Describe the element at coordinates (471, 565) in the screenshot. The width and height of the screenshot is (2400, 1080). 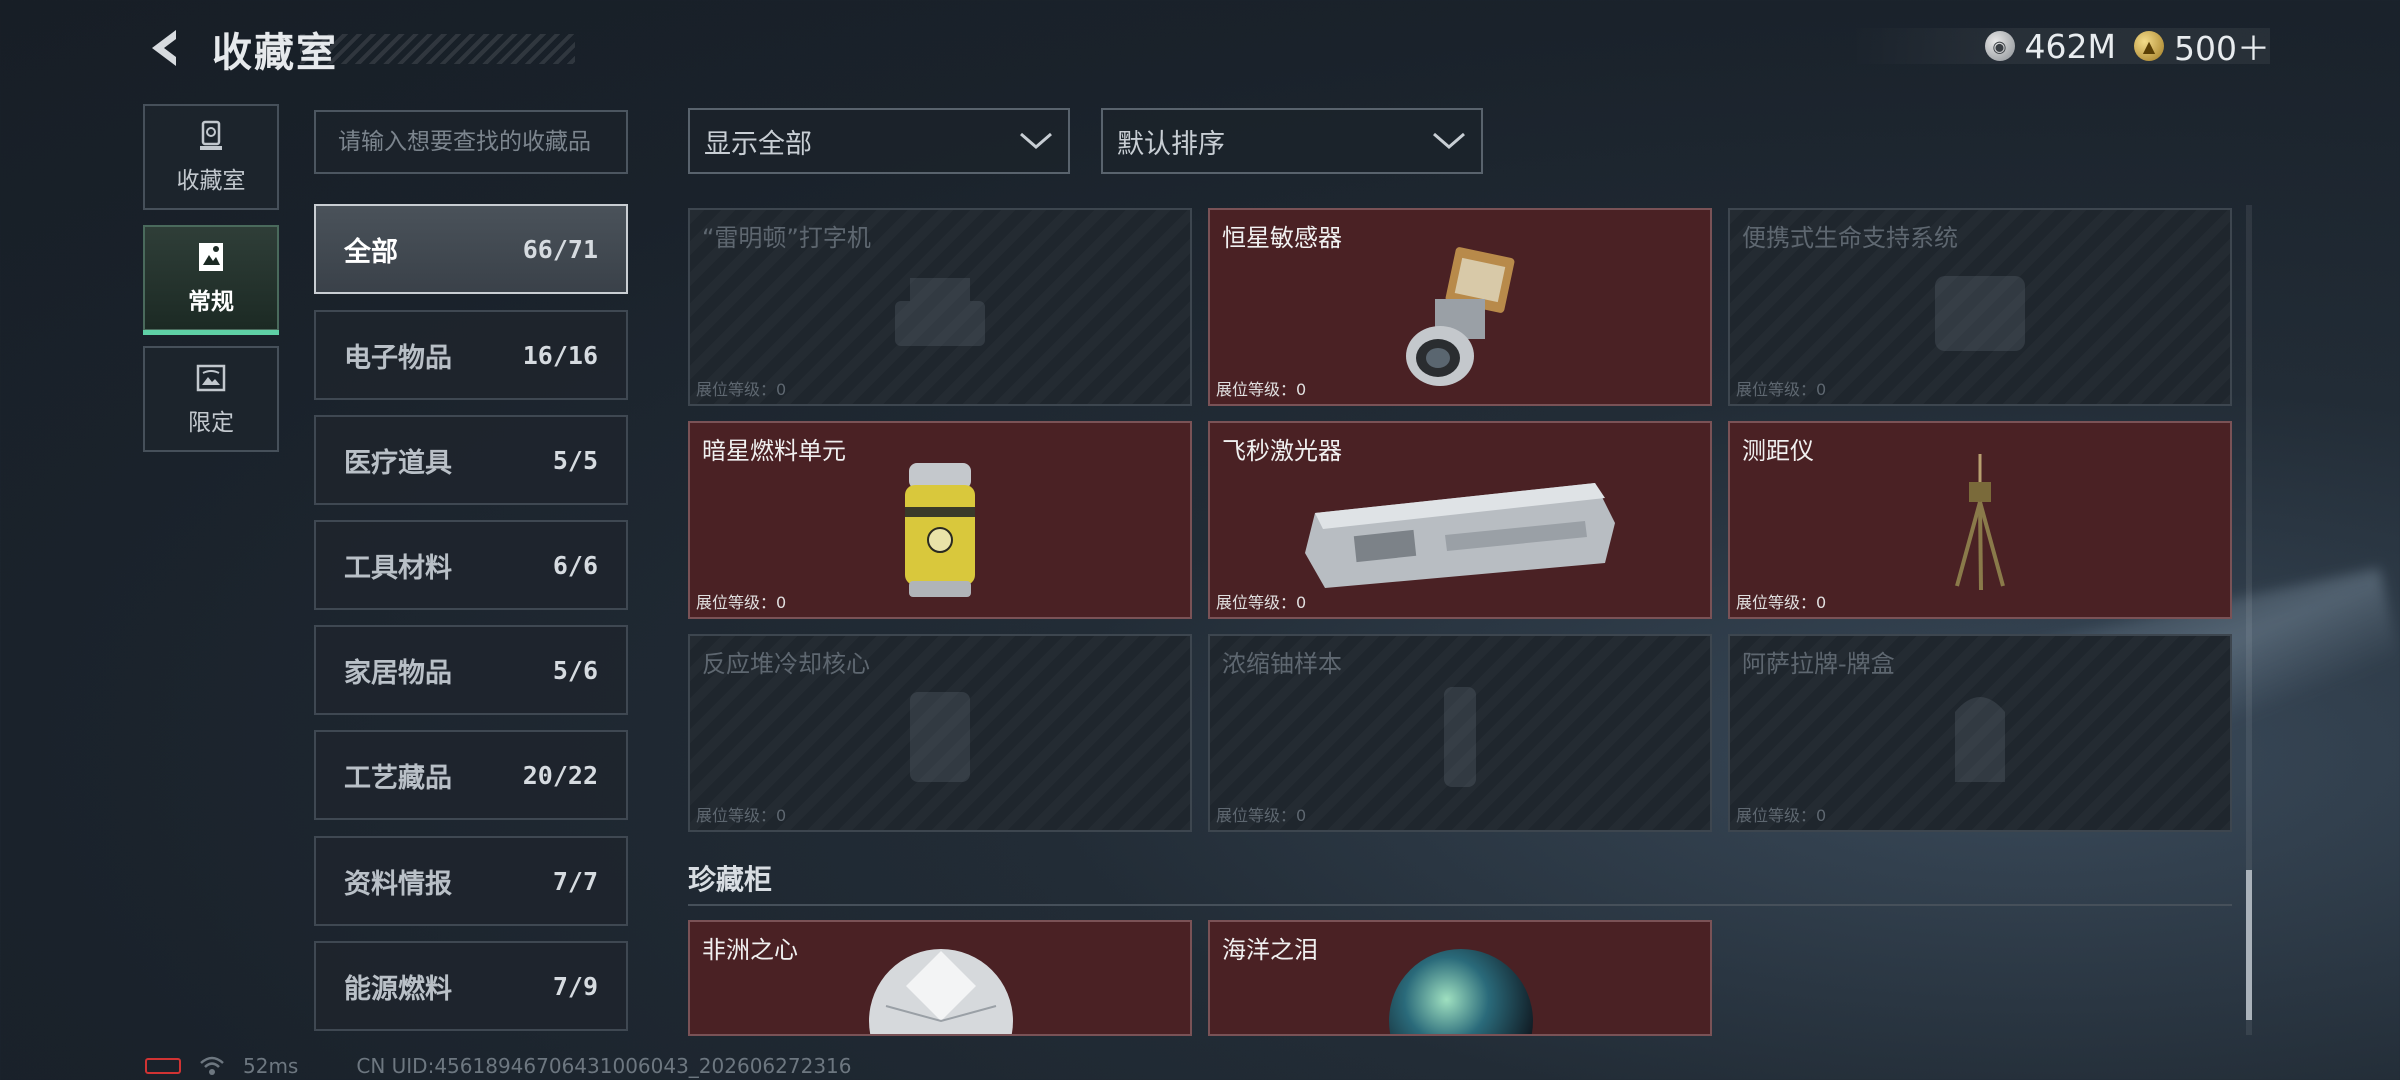
I see `category-tools: 工具材料 6/6` at that location.